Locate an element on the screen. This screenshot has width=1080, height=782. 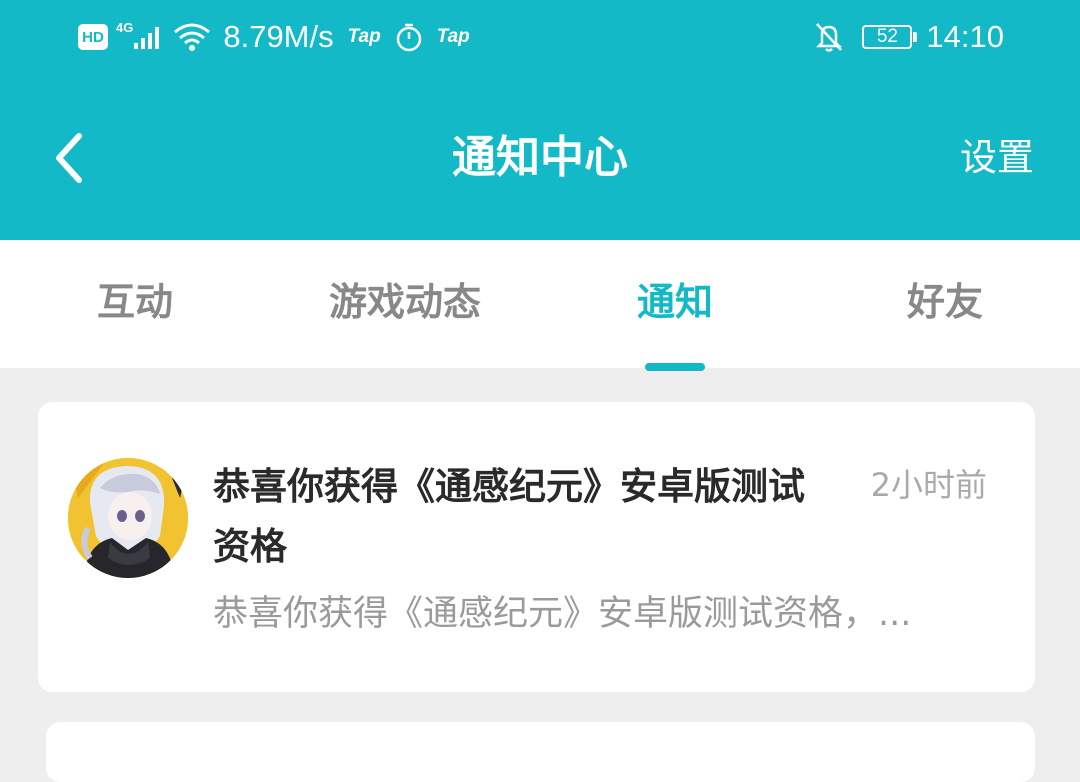
notification-card-next is located at coordinates (540, 752).